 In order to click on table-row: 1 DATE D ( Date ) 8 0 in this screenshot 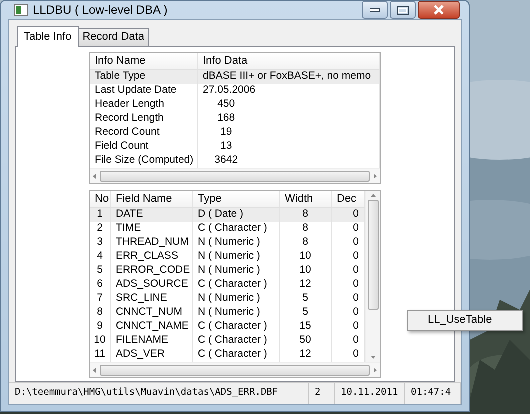, I will do `click(227, 215)`.